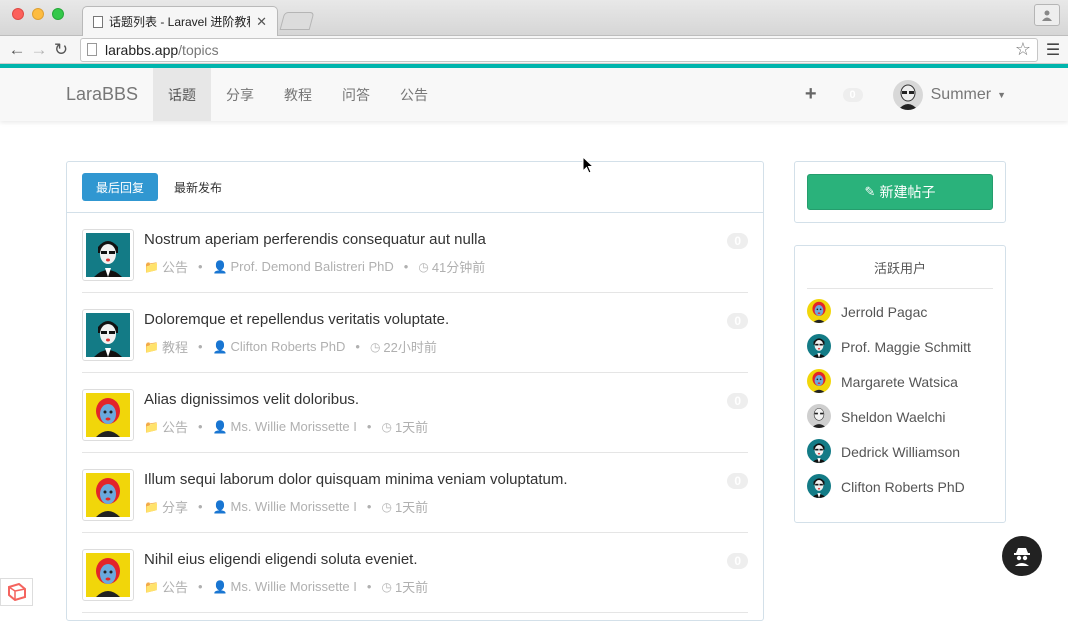 Image resolution: width=1068 pixels, height=621 pixels. What do you see at coordinates (311, 266) in the screenshot?
I see `topic-author: Prof. Demond Balistreri PhD` at bounding box center [311, 266].